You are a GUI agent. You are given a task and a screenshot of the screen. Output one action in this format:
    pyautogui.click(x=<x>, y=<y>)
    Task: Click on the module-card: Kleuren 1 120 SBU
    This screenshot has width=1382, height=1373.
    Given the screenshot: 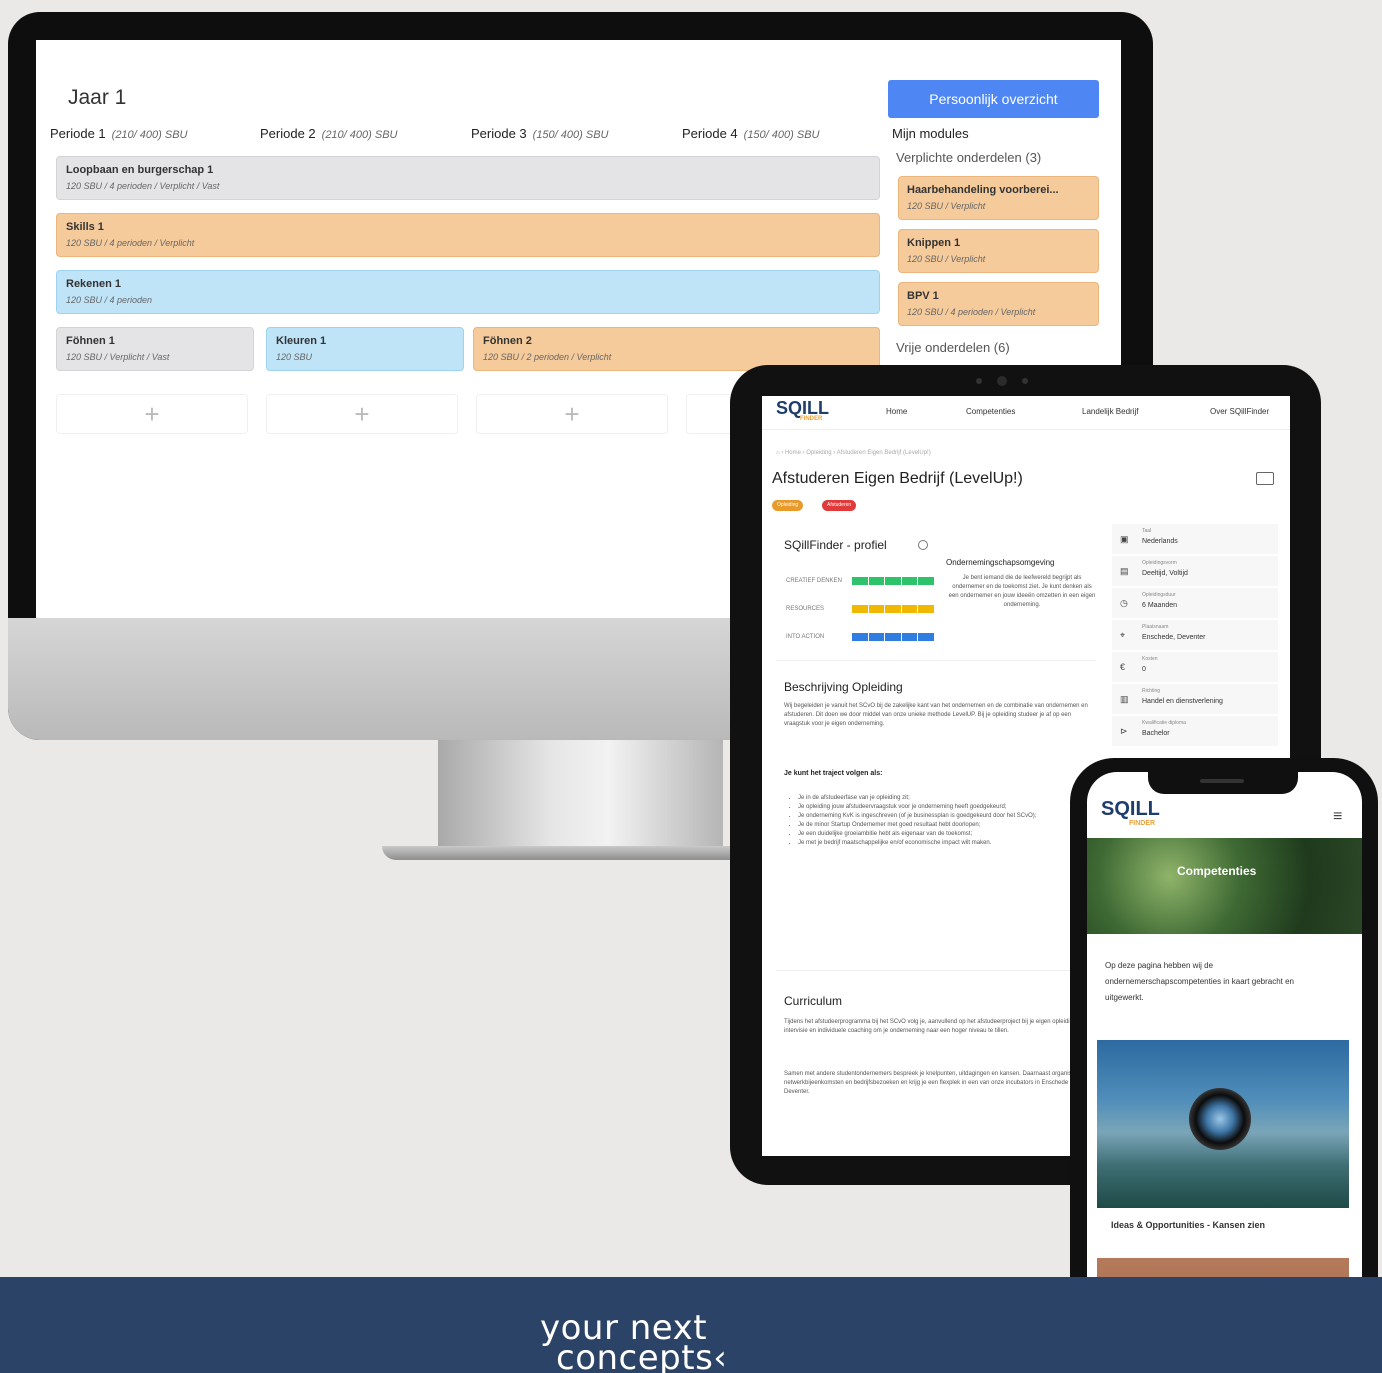 What is the action you would take?
    pyautogui.click(x=365, y=349)
    